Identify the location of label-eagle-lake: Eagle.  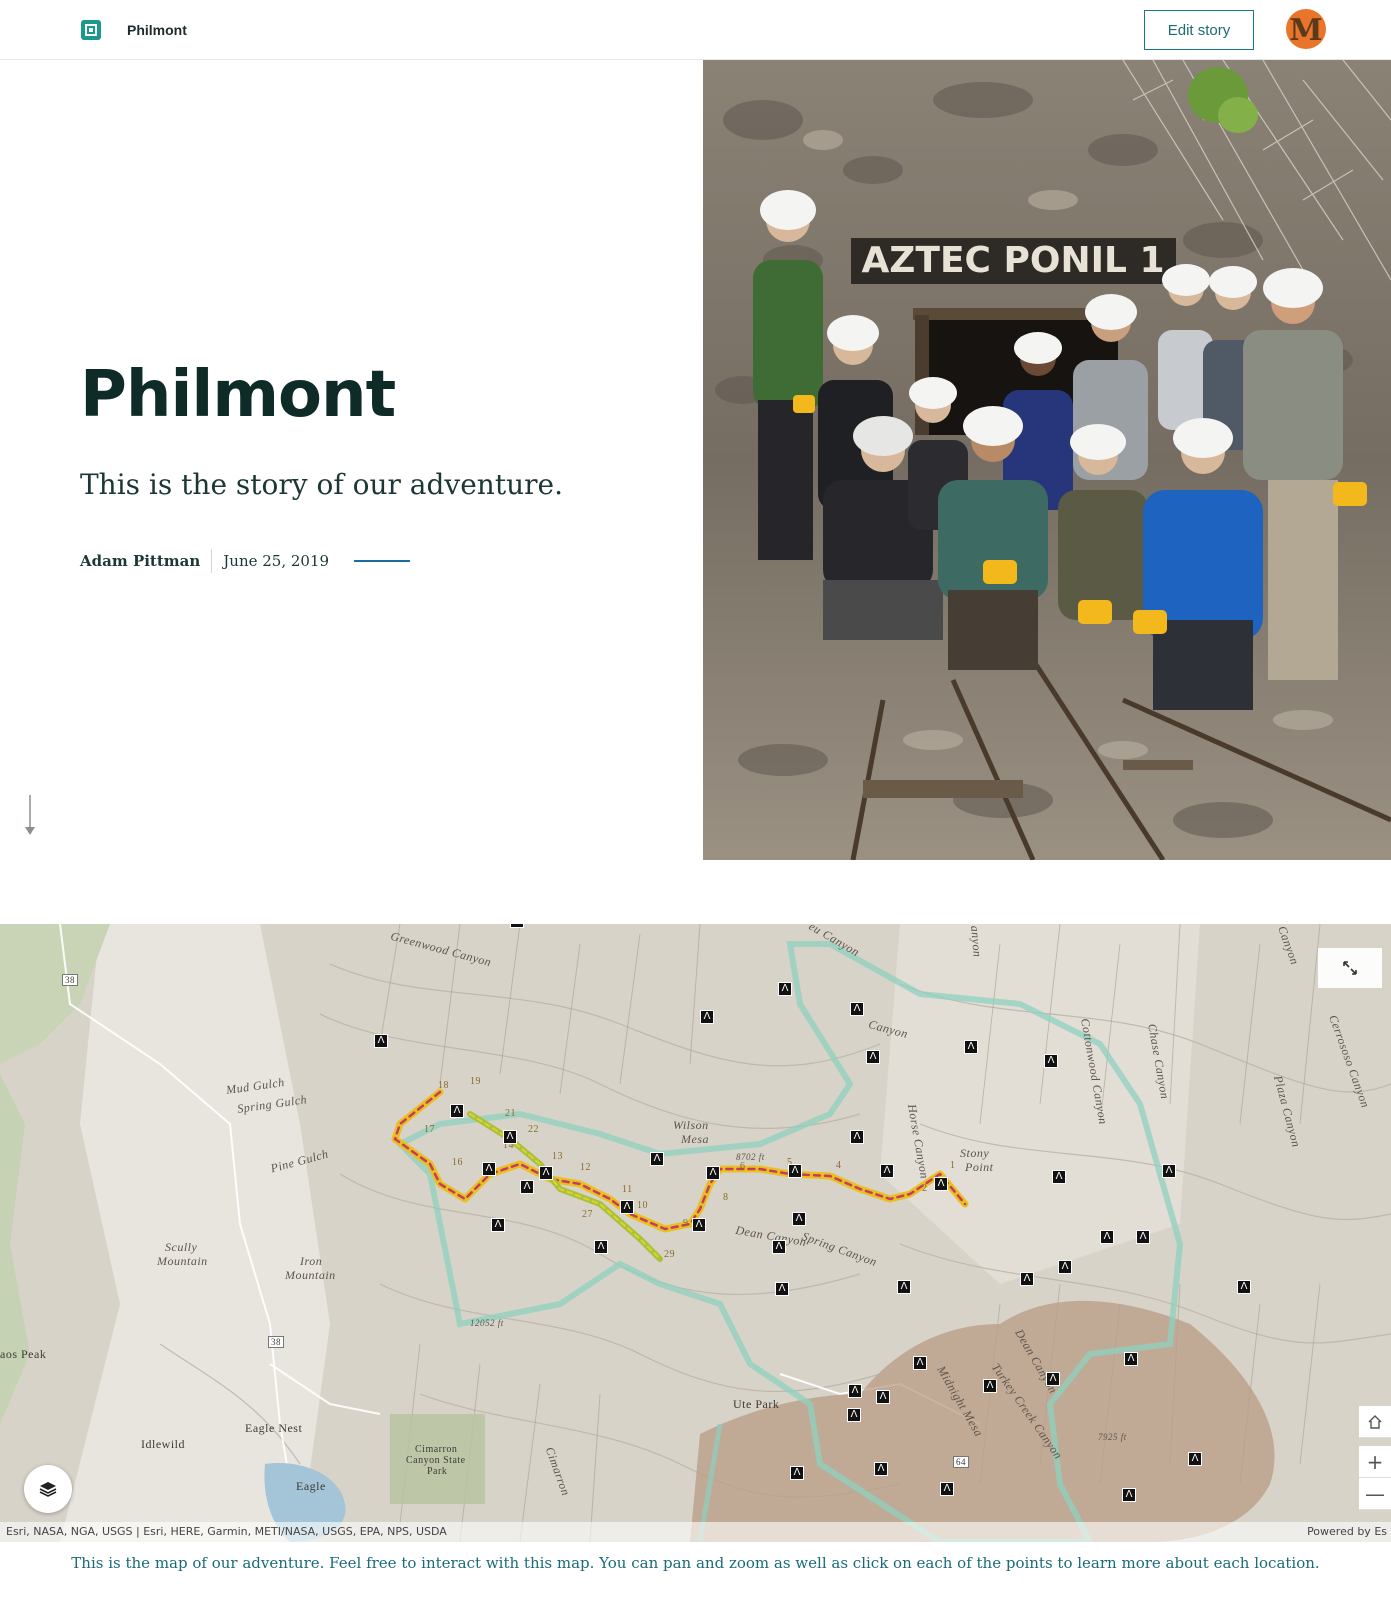
(311, 1486).